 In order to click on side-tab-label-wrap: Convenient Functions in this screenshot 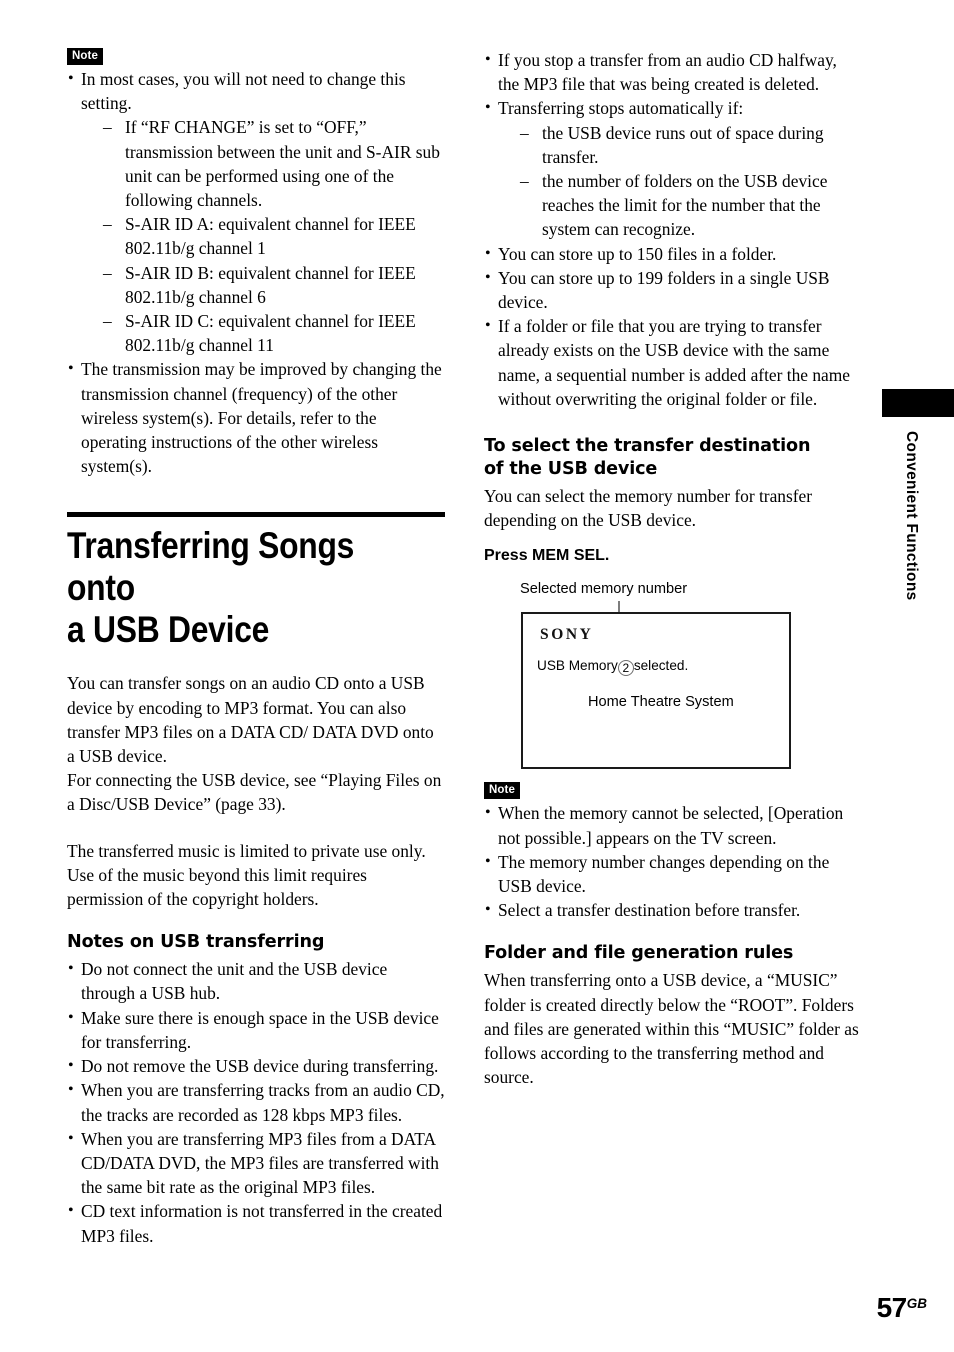, I will do `click(918, 518)`.